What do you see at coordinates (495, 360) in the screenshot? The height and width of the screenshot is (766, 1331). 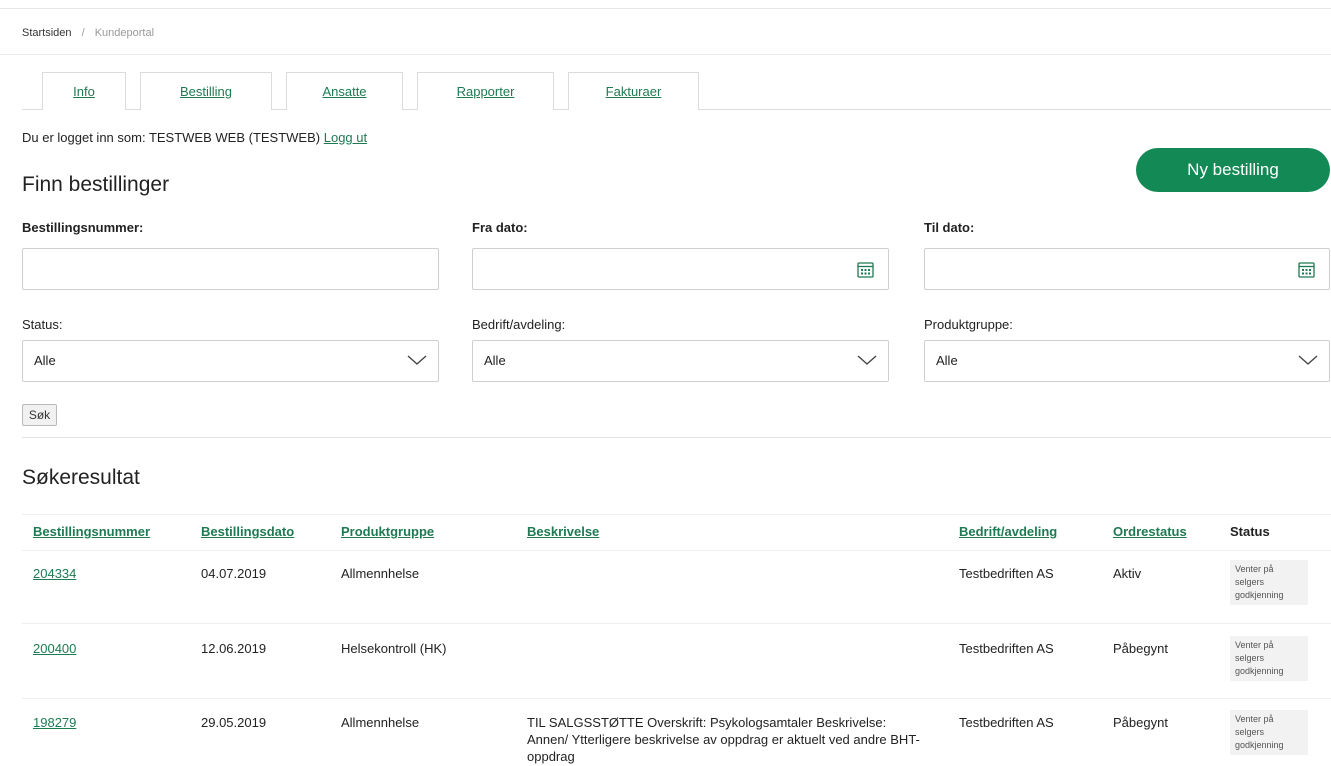 I see `company-select-value: Alle` at bounding box center [495, 360].